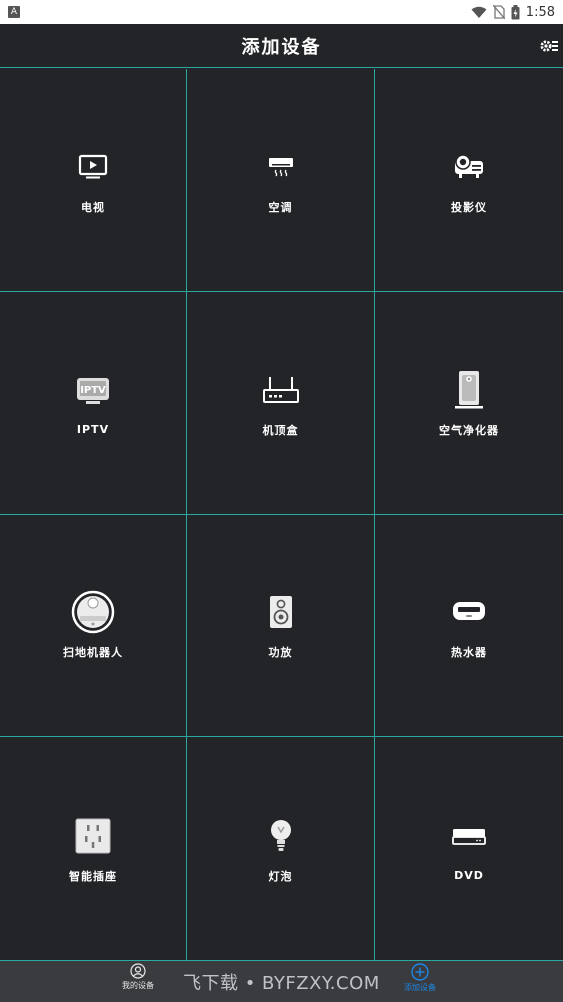 The width and height of the screenshot is (563, 1002). What do you see at coordinates (469, 430) in the screenshot?
I see `device-label: 空气净化器` at bounding box center [469, 430].